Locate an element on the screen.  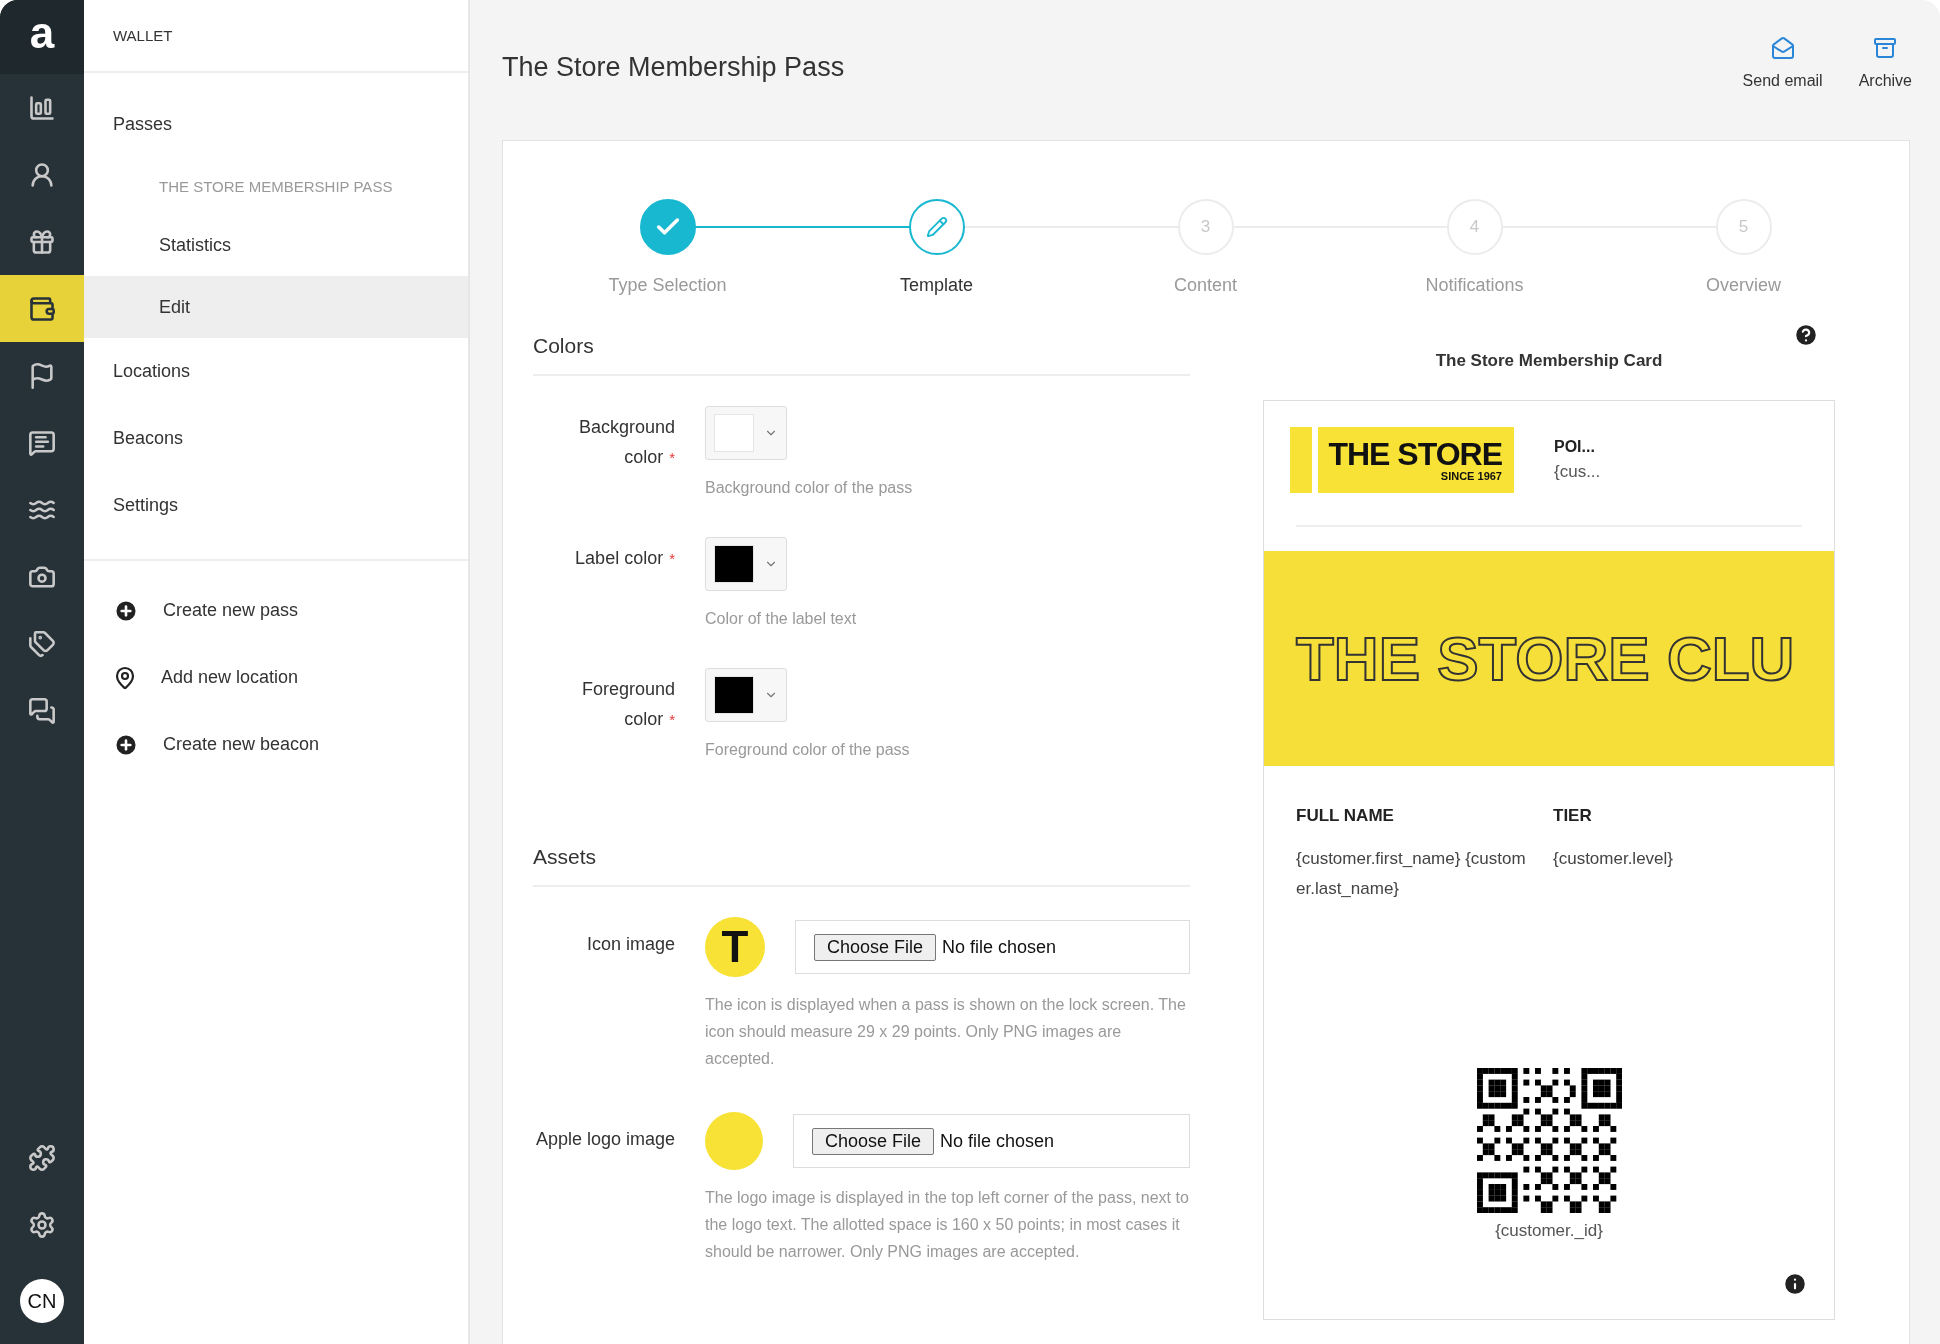
logo-thumbnail is located at coordinates (734, 1141).